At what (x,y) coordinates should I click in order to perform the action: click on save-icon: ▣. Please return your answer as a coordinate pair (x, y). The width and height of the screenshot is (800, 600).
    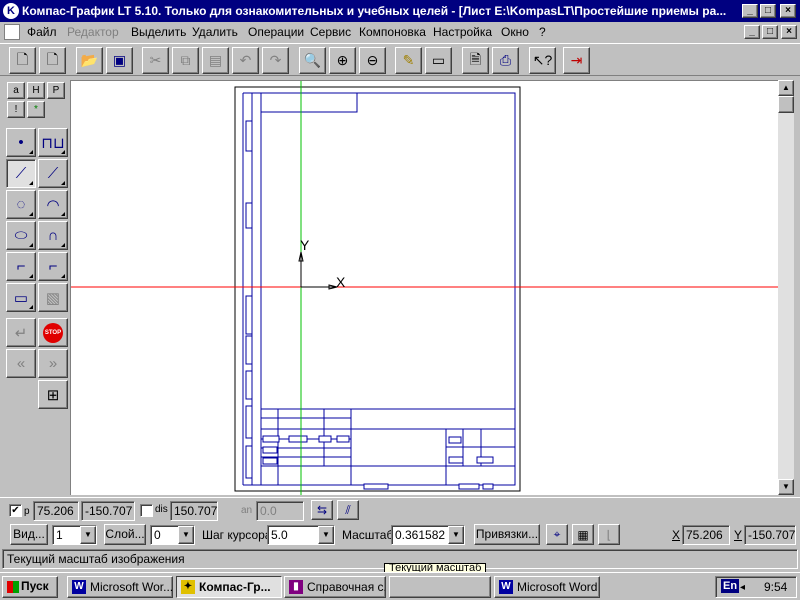
    Looking at the image, I should click on (119, 60).